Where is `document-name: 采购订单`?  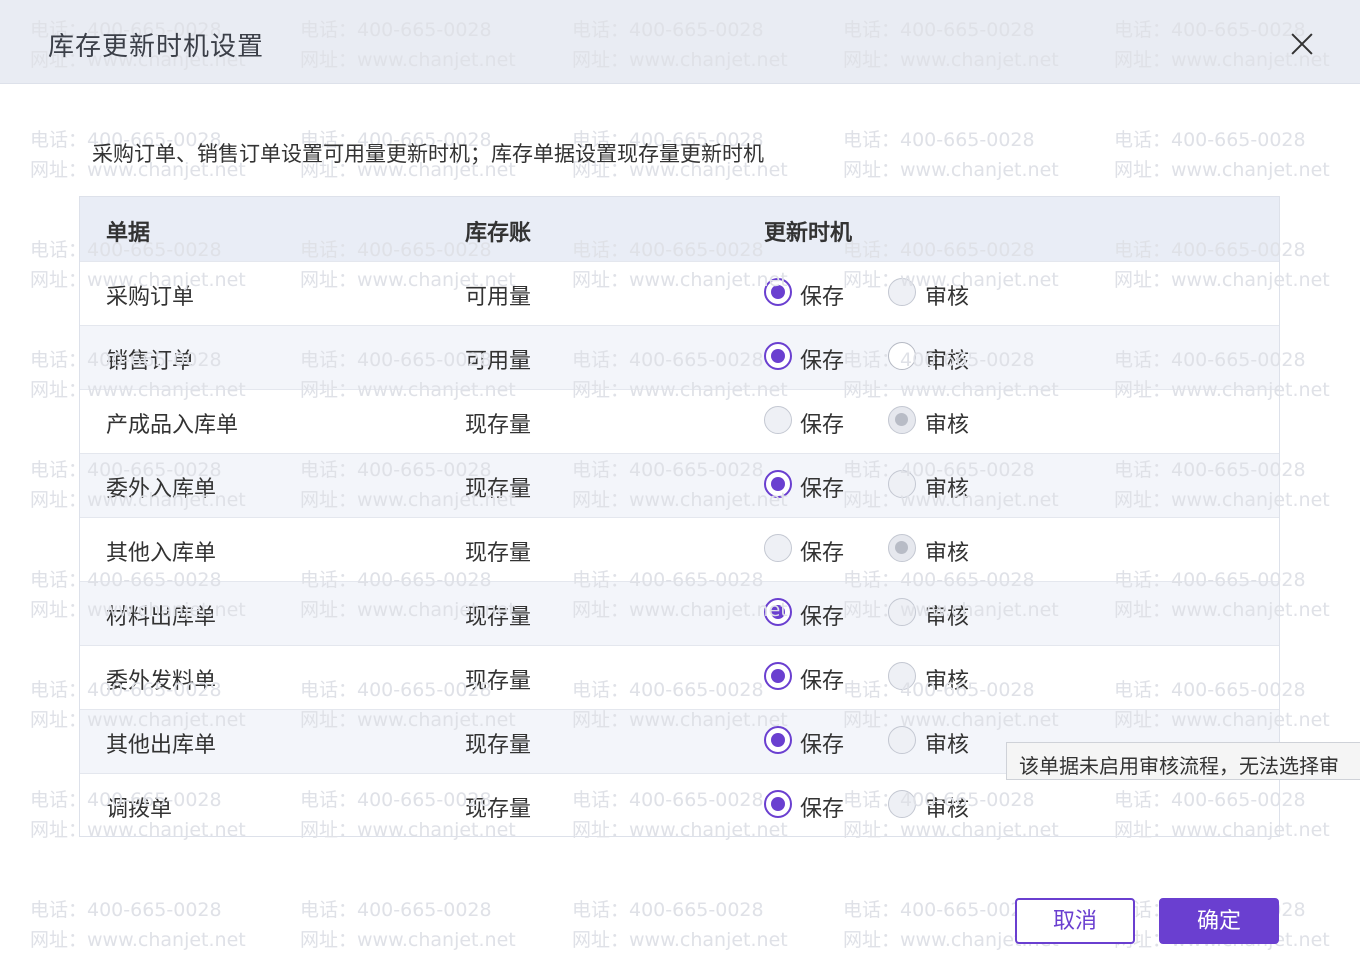 document-name: 采购订单 is located at coordinates (150, 297).